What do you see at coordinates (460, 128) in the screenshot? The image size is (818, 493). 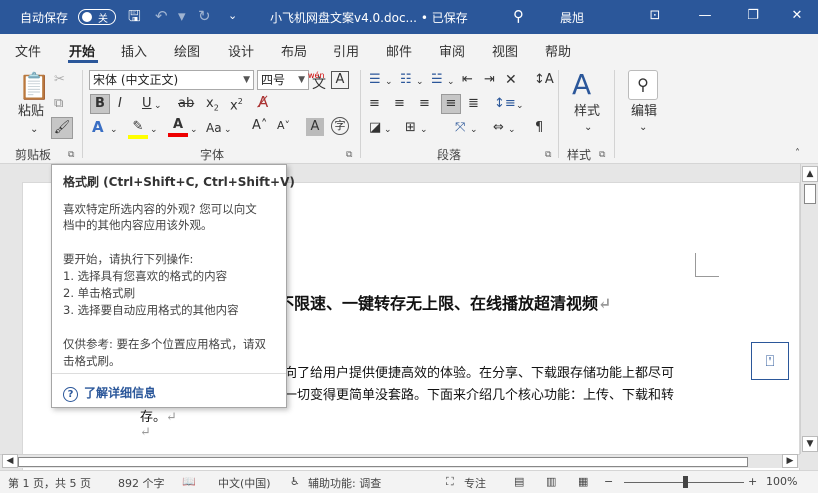 I see `text-direction-icon: ⤧` at bounding box center [460, 128].